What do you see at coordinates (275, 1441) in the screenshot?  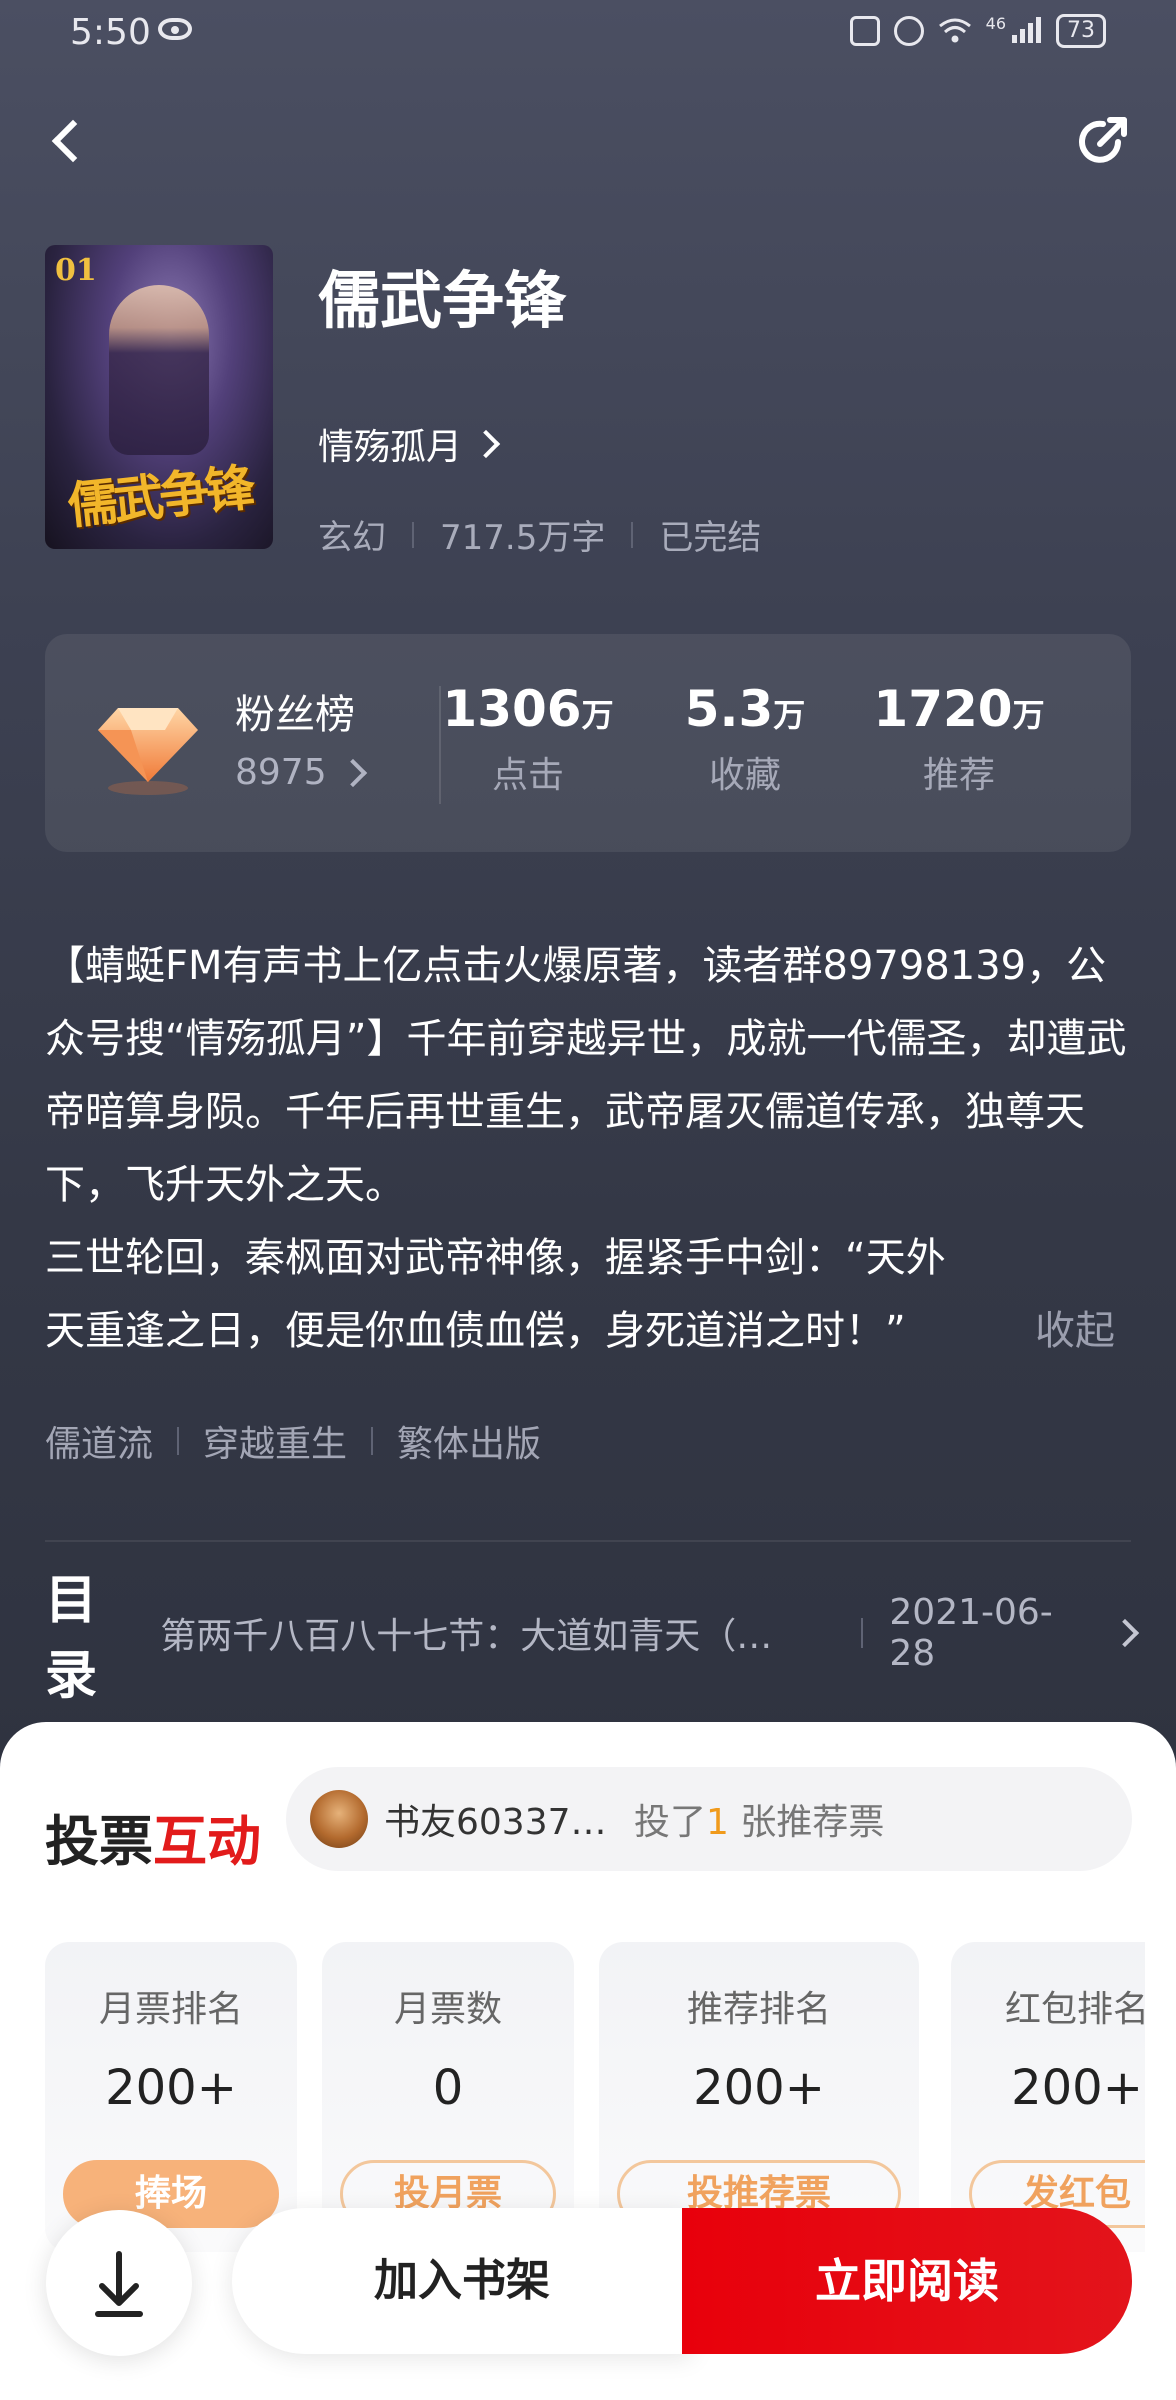 I see `tag: 穿越重生` at bounding box center [275, 1441].